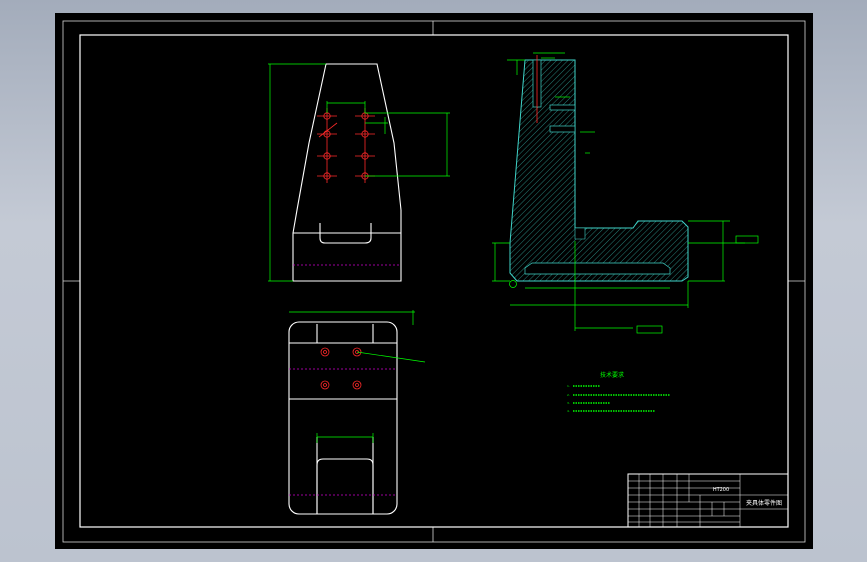  What do you see at coordinates (708, 500) in the screenshot?
I see `title-block: HT200 夹具体零件图` at bounding box center [708, 500].